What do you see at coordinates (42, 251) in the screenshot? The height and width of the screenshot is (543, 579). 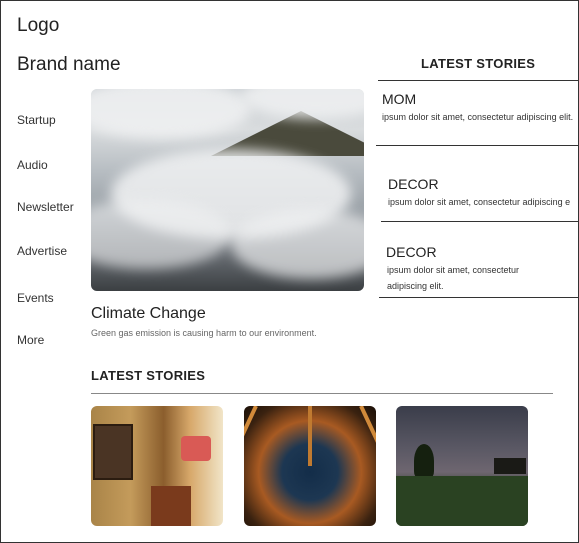 I see `nav-item-advertise: Advertise` at bounding box center [42, 251].